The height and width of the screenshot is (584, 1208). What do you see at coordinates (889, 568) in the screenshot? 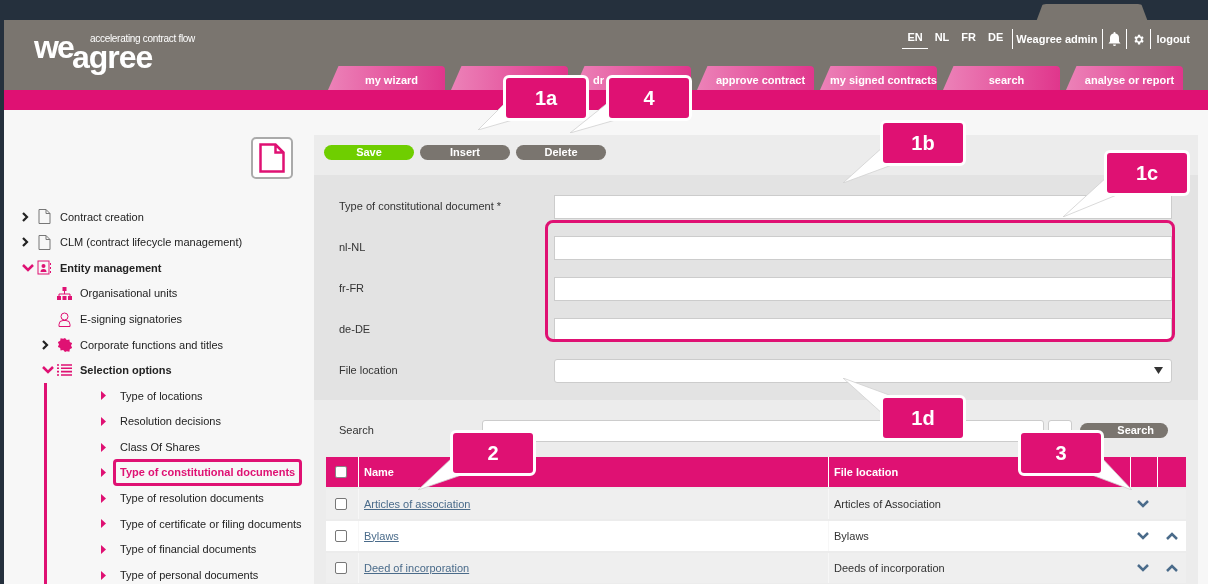
I see `table-cell-text: Deeds of incorporation` at bounding box center [889, 568].